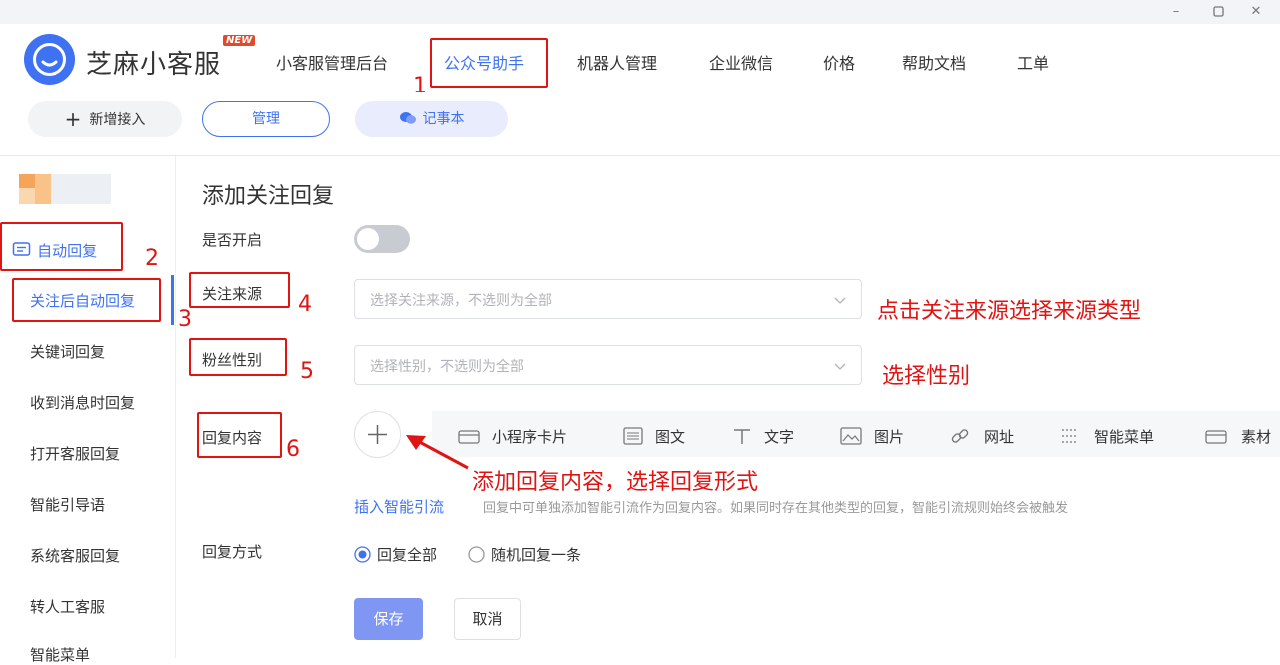  I want to click on page-title: 添加关注回复, so click(268, 196).